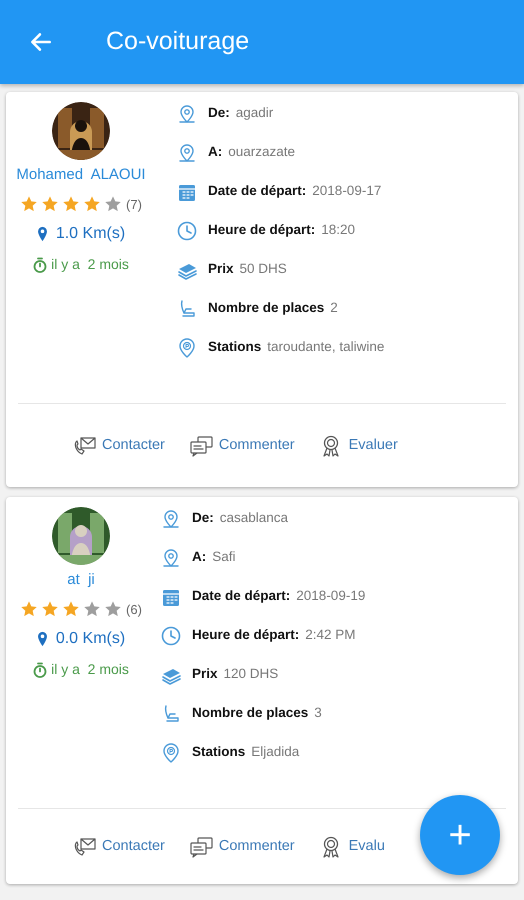 This screenshot has width=524, height=900. What do you see at coordinates (214, 557) in the screenshot?
I see `field-text: A: Safi` at bounding box center [214, 557].